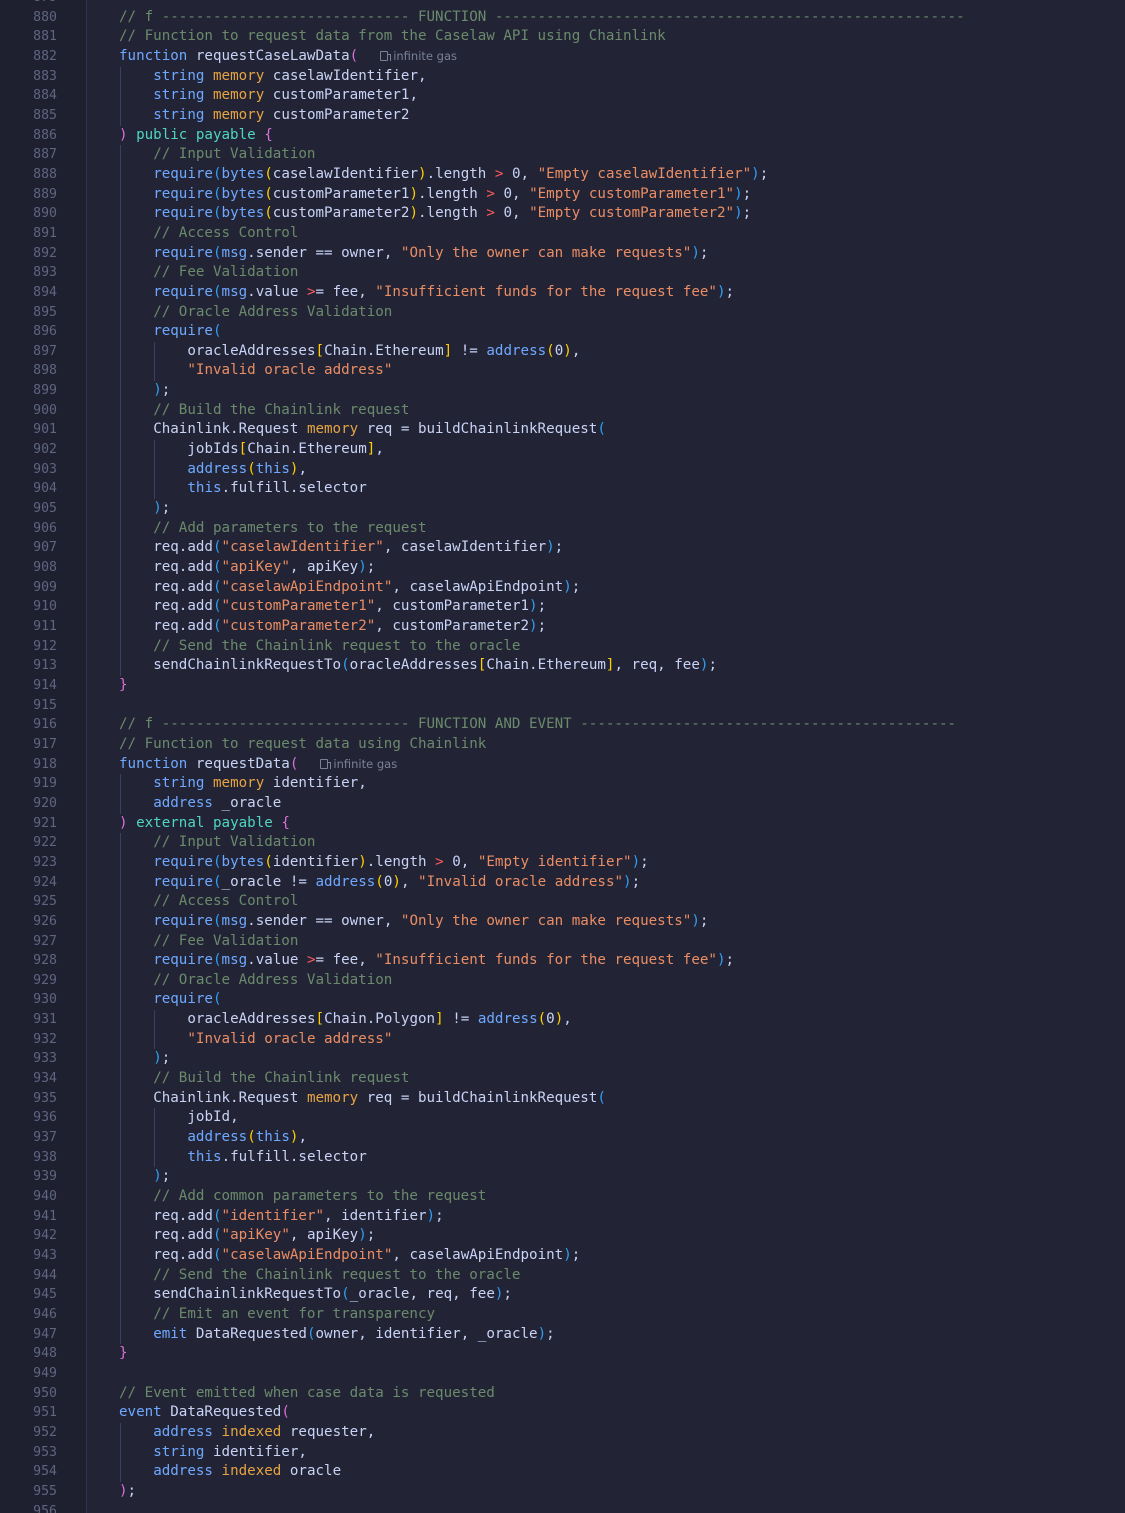 The width and height of the screenshot is (1125, 1513). I want to click on code-line: 920 address _oracle, so click(562, 803).